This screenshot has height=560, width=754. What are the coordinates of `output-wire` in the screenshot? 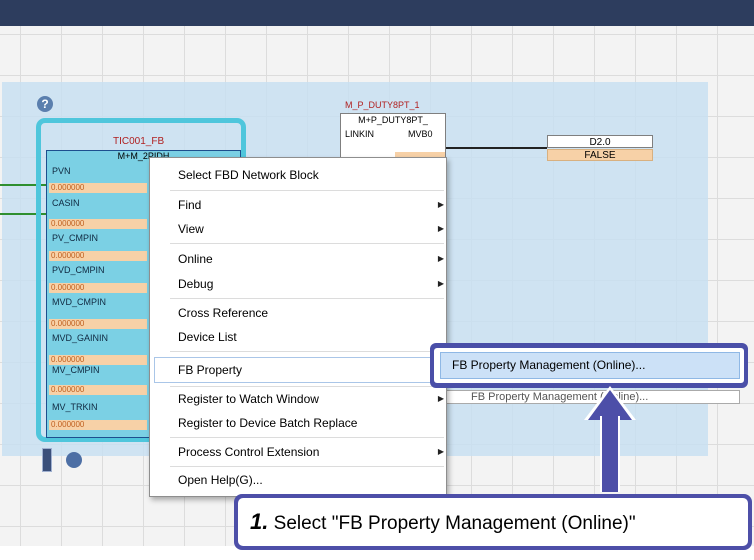 It's located at (496, 148).